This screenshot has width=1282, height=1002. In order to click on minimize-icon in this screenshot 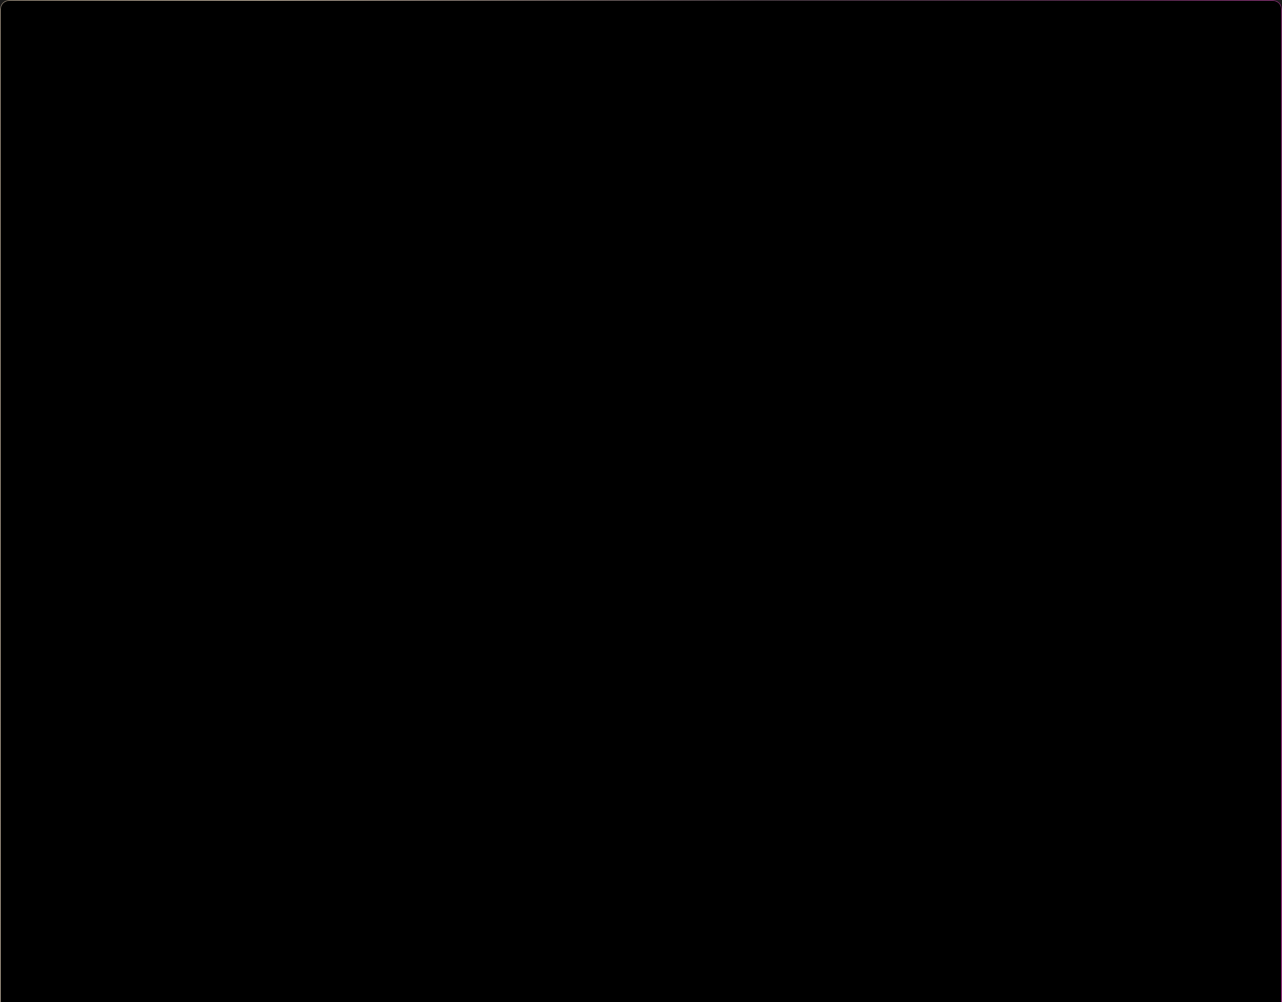, I will do `click(1164, 22)`.